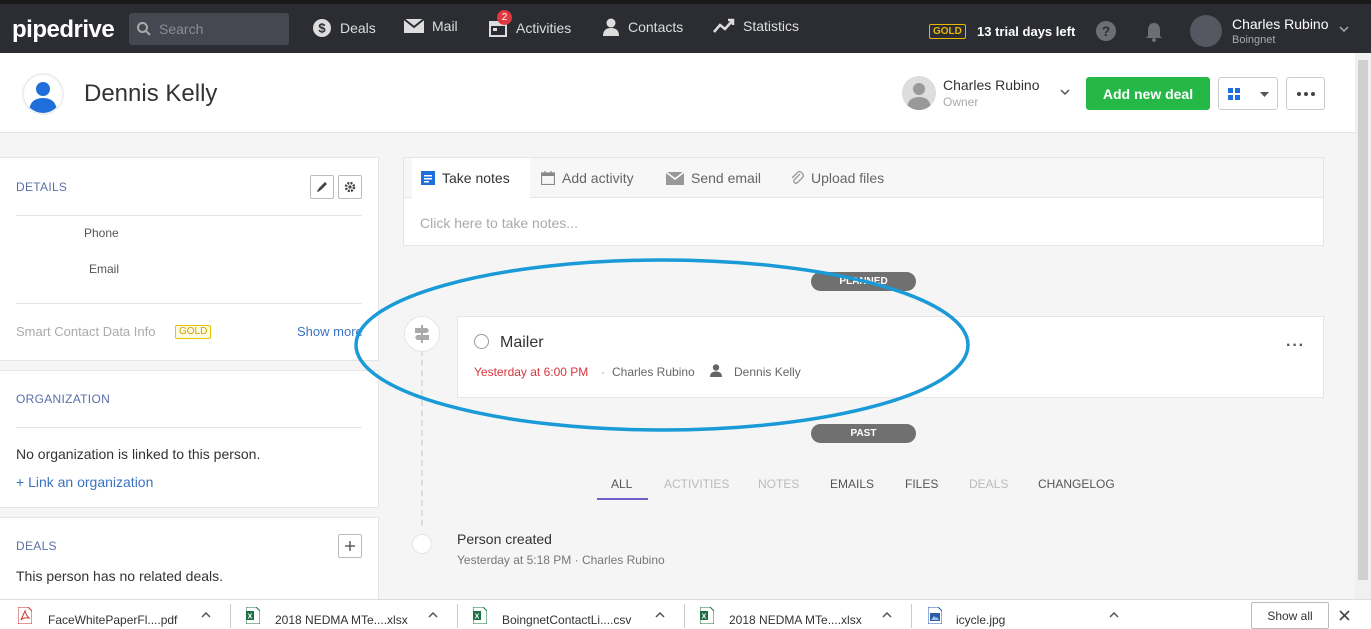 The image size is (1371, 629). Describe the element at coordinates (104, 269) in the screenshot. I see `email-label: Email` at that location.